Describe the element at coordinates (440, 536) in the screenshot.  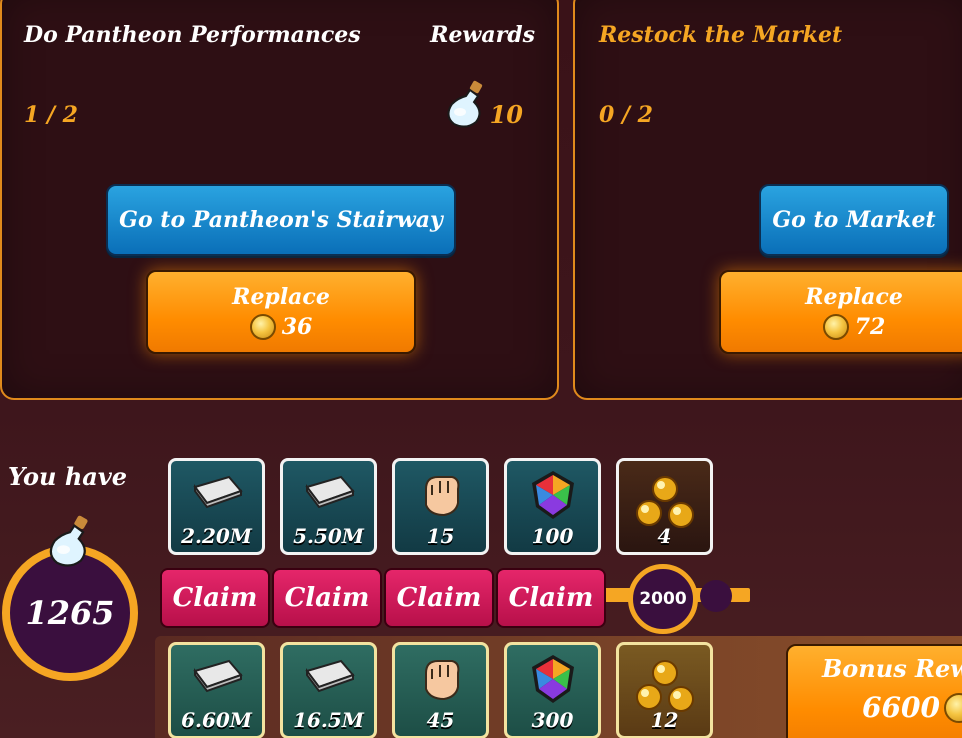
I see `reward-amount: 15` at that location.